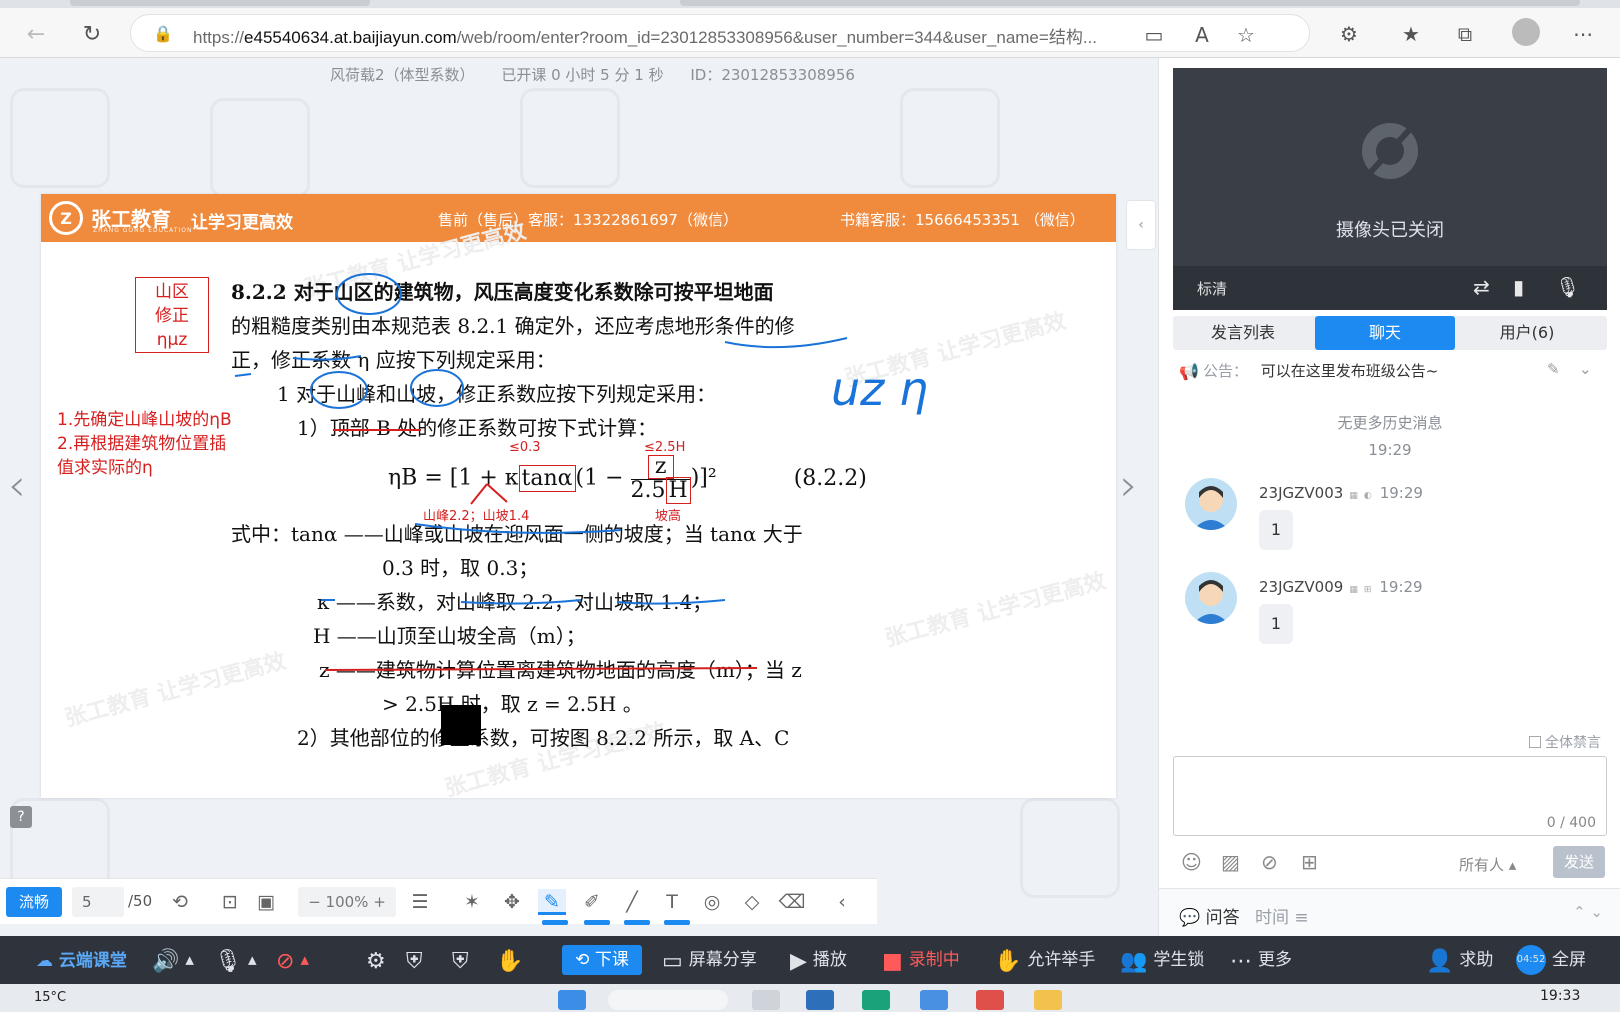  Describe the element at coordinates (1567, 287) in the screenshot. I see `microphone-icon: 🎙` at that location.